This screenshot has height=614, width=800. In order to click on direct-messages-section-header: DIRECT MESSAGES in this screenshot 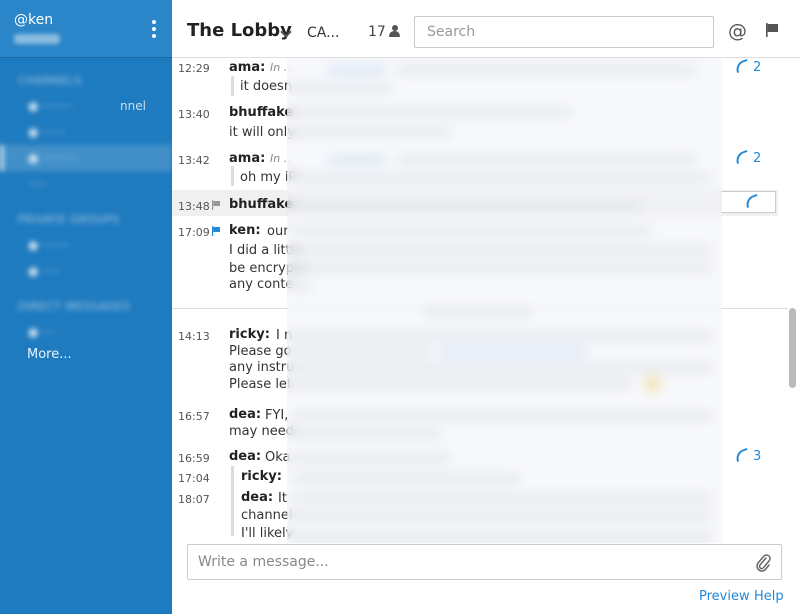, I will do `click(74, 306)`.